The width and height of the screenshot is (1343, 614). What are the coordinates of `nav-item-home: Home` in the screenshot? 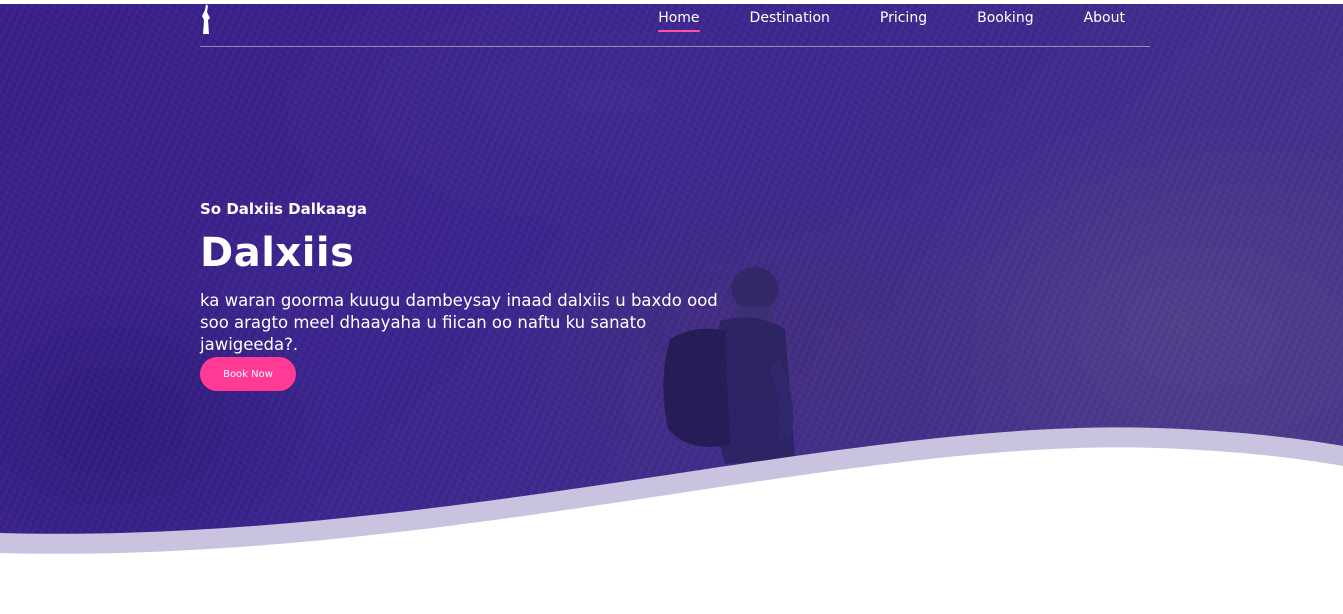 It's located at (679, 21).